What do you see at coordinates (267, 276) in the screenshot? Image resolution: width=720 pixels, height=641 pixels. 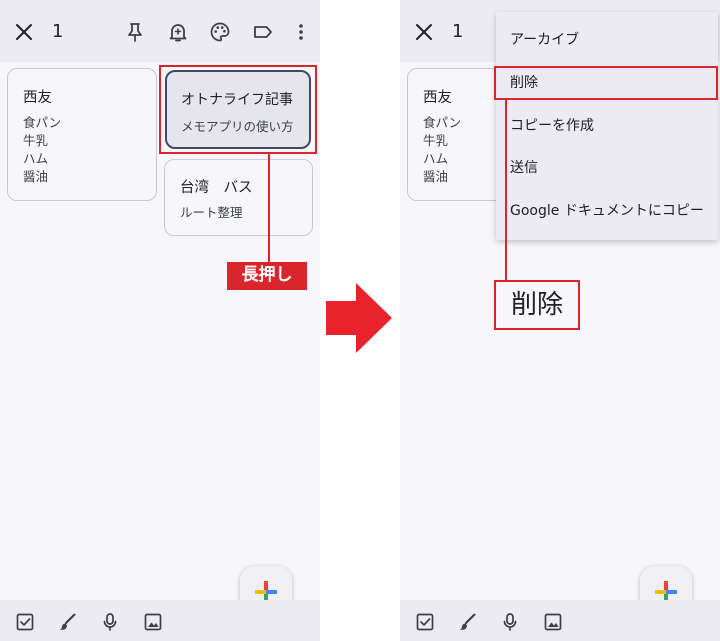 I see `long-press-label: 長押し` at bounding box center [267, 276].